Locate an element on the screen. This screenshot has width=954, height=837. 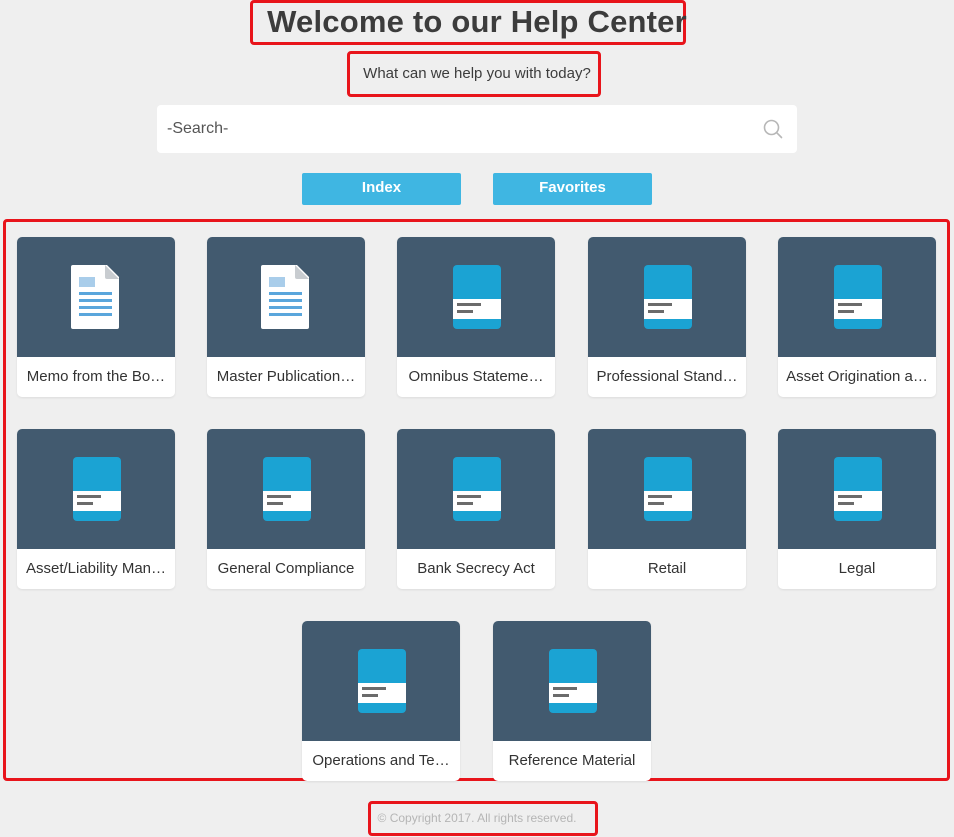
search-icon is located at coordinates (773, 129).